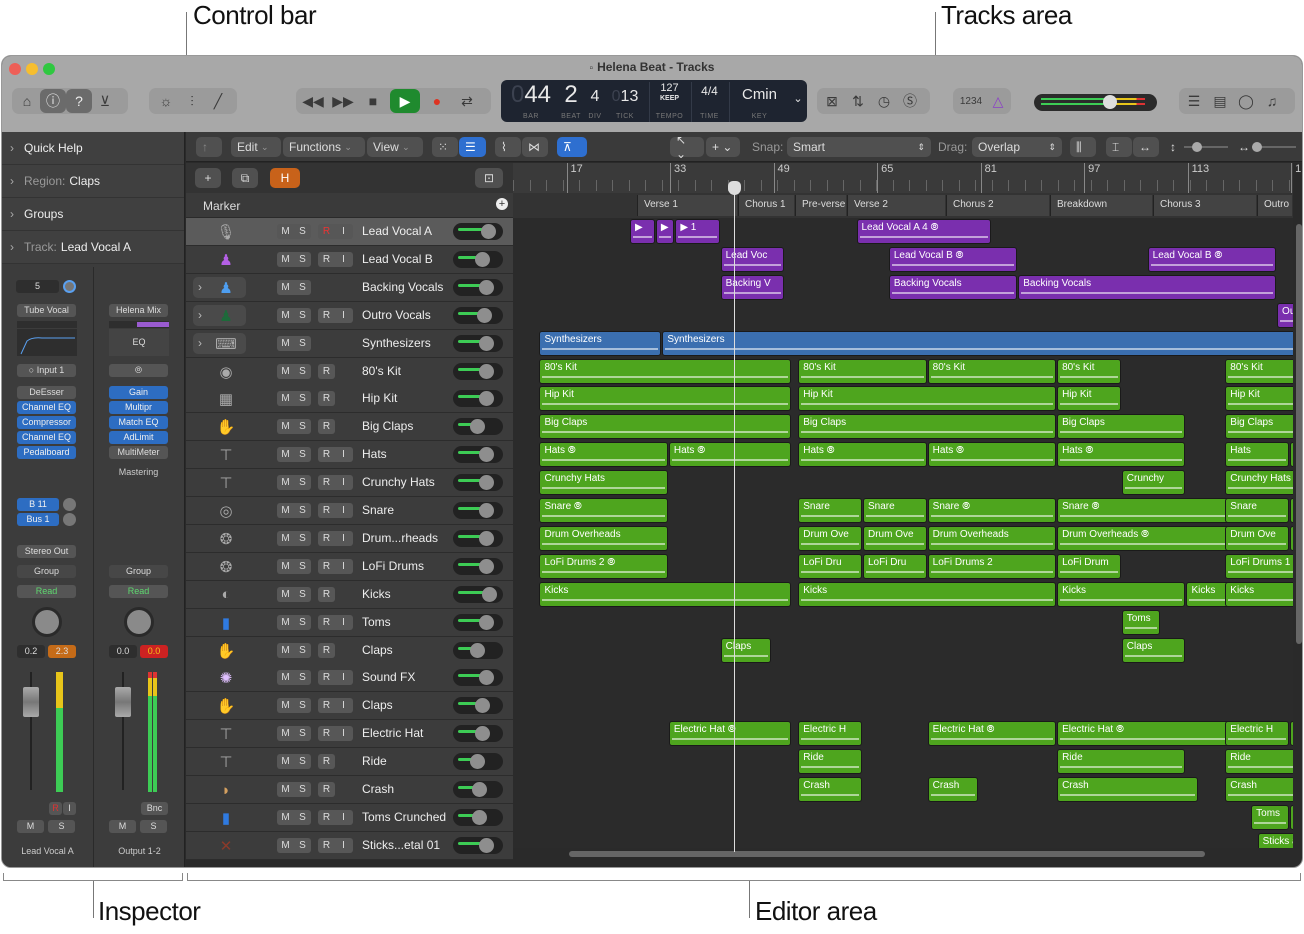 The width and height of the screenshot is (1304, 934). I want to click on region: Ride, so click(1121, 762).